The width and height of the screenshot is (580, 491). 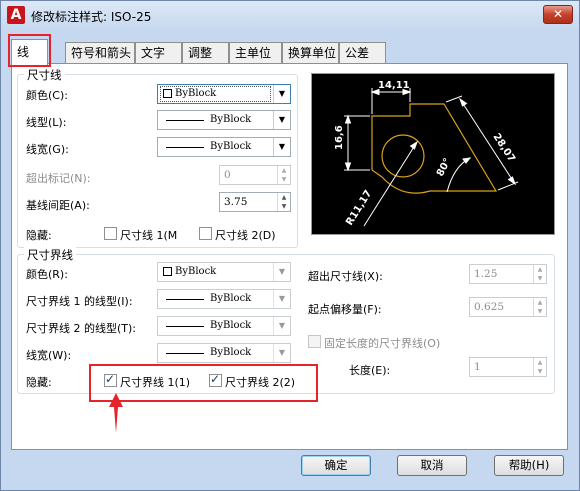 What do you see at coordinates (58, 178) in the screenshot?
I see `dim-extend-label: 超出标记(N):` at bounding box center [58, 178].